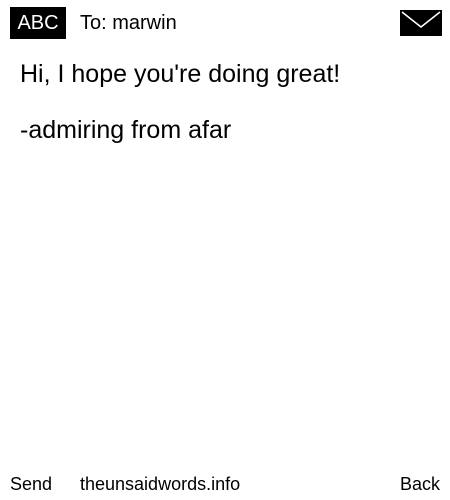  What do you see at coordinates (160, 484) in the screenshot?
I see `site-name-label: theunsaidwords.info` at bounding box center [160, 484].